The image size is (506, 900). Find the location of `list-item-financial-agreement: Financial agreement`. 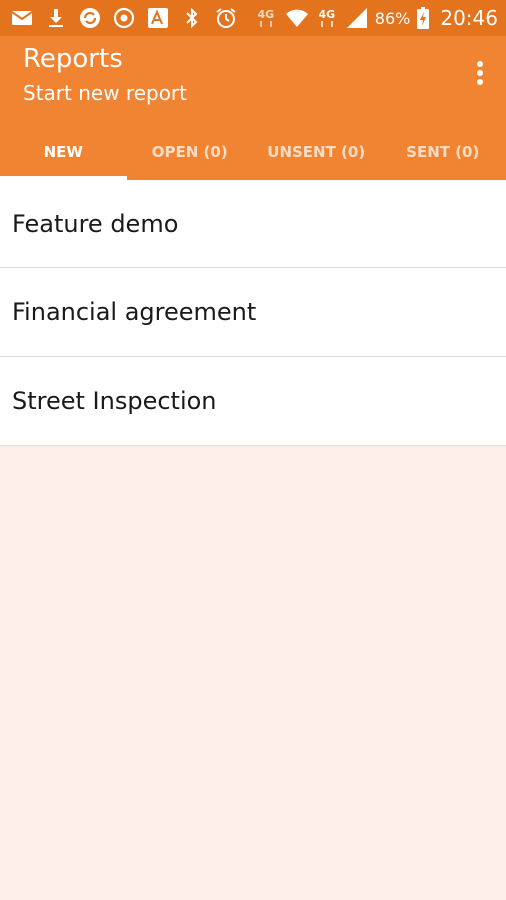

list-item-financial-agreement: Financial agreement is located at coordinates (253, 312).